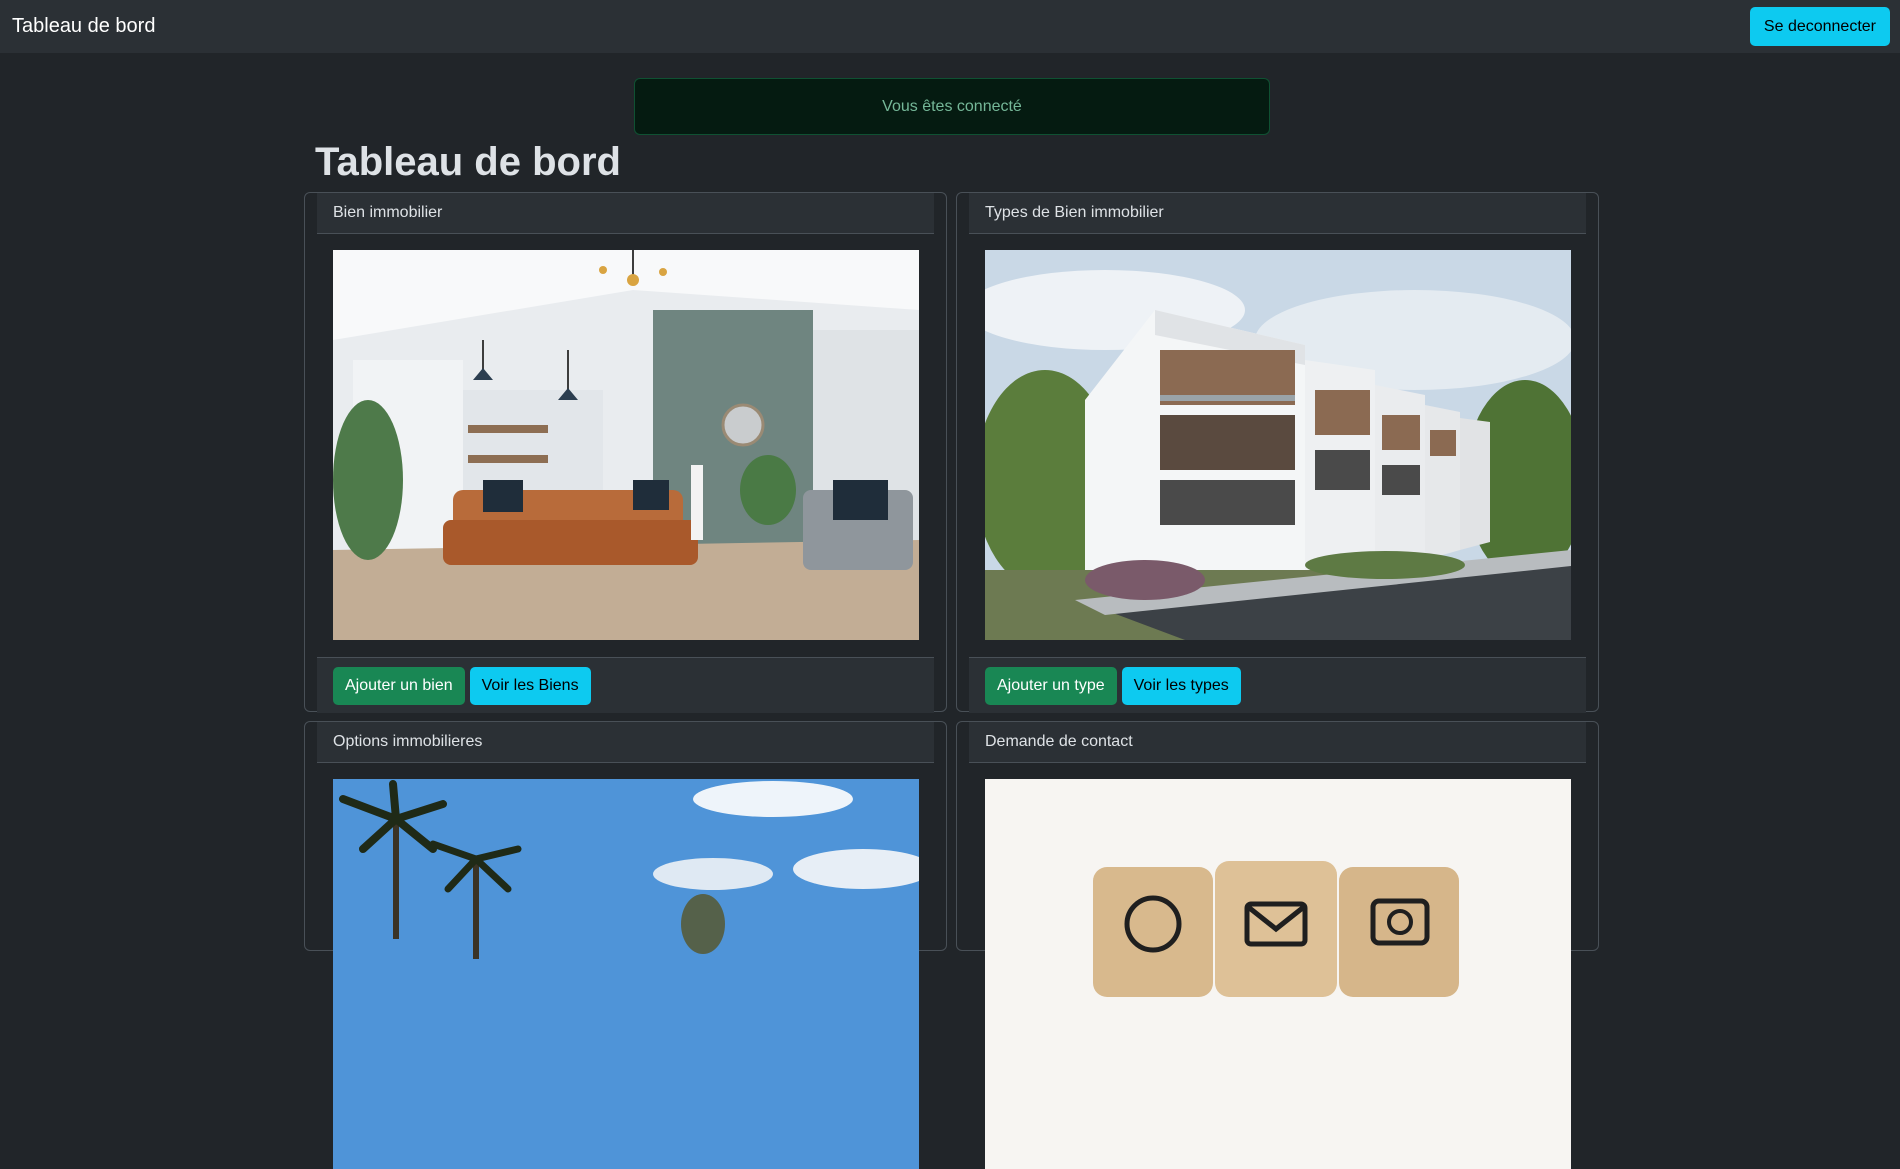 This screenshot has height=1169, width=1900. What do you see at coordinates (1051, 685) in the screenshot?
I see `add-type-button: Ajouter un type` at bounding box center [1051, 685].